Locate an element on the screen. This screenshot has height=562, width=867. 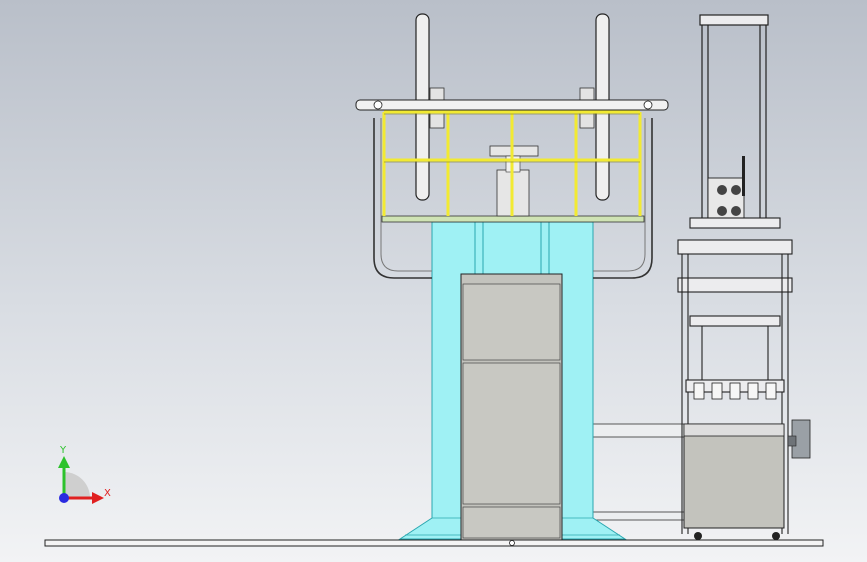
motor-unit is located at coordinates (799, 439).